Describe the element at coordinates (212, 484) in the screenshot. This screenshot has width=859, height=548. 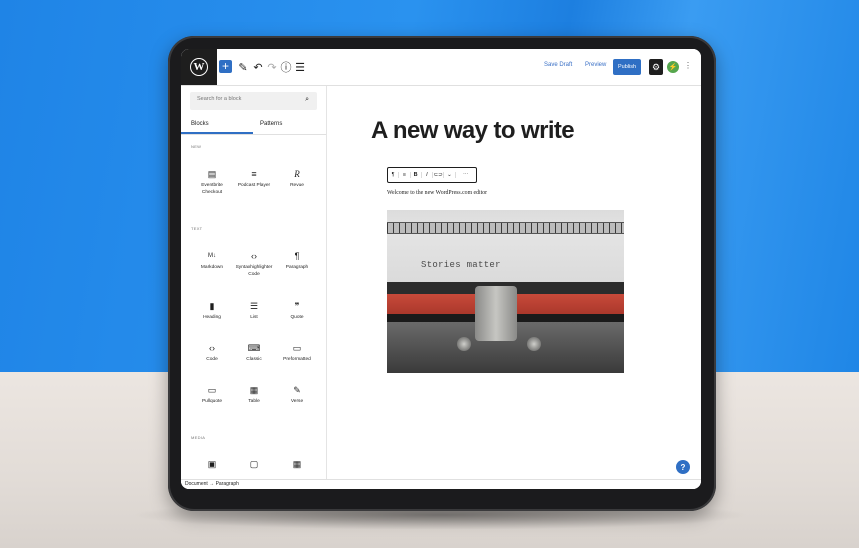
I see `breadcrumb: Document → Paragraph` at that location.